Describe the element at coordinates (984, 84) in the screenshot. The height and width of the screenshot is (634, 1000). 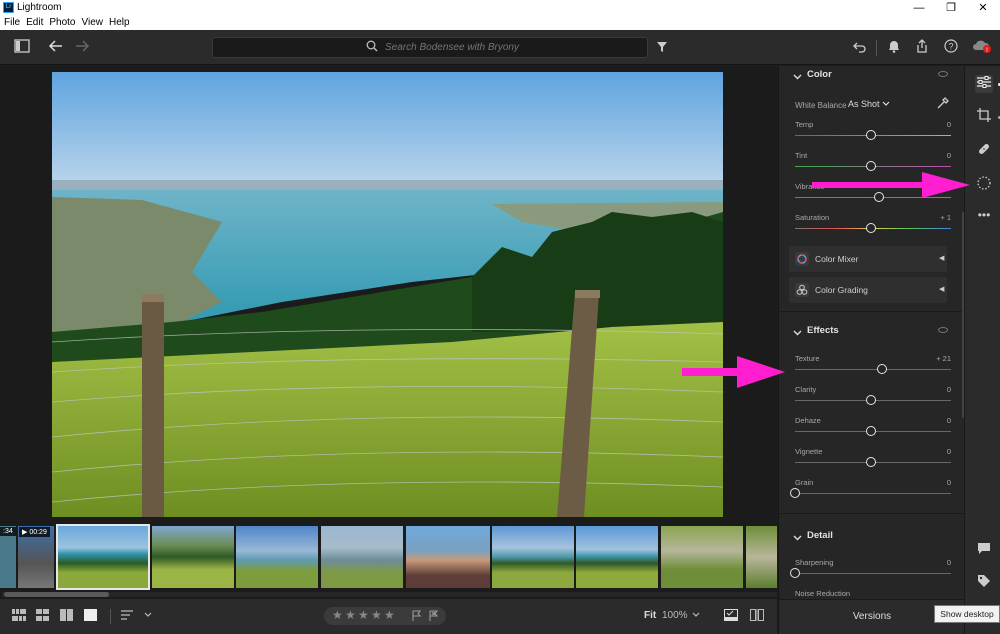
I see `edit-sliders-icon` at that location.